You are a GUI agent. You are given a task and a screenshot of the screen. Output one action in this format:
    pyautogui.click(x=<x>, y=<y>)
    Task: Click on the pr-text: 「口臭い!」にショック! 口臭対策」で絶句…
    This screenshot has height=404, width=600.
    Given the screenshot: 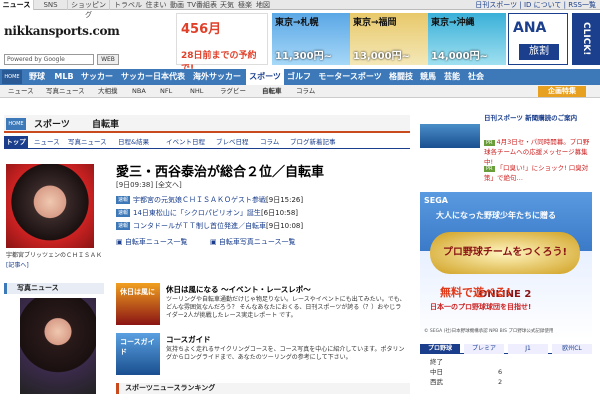 What is the action you would take?
    pyautogui.click(x=536, y=173)
    